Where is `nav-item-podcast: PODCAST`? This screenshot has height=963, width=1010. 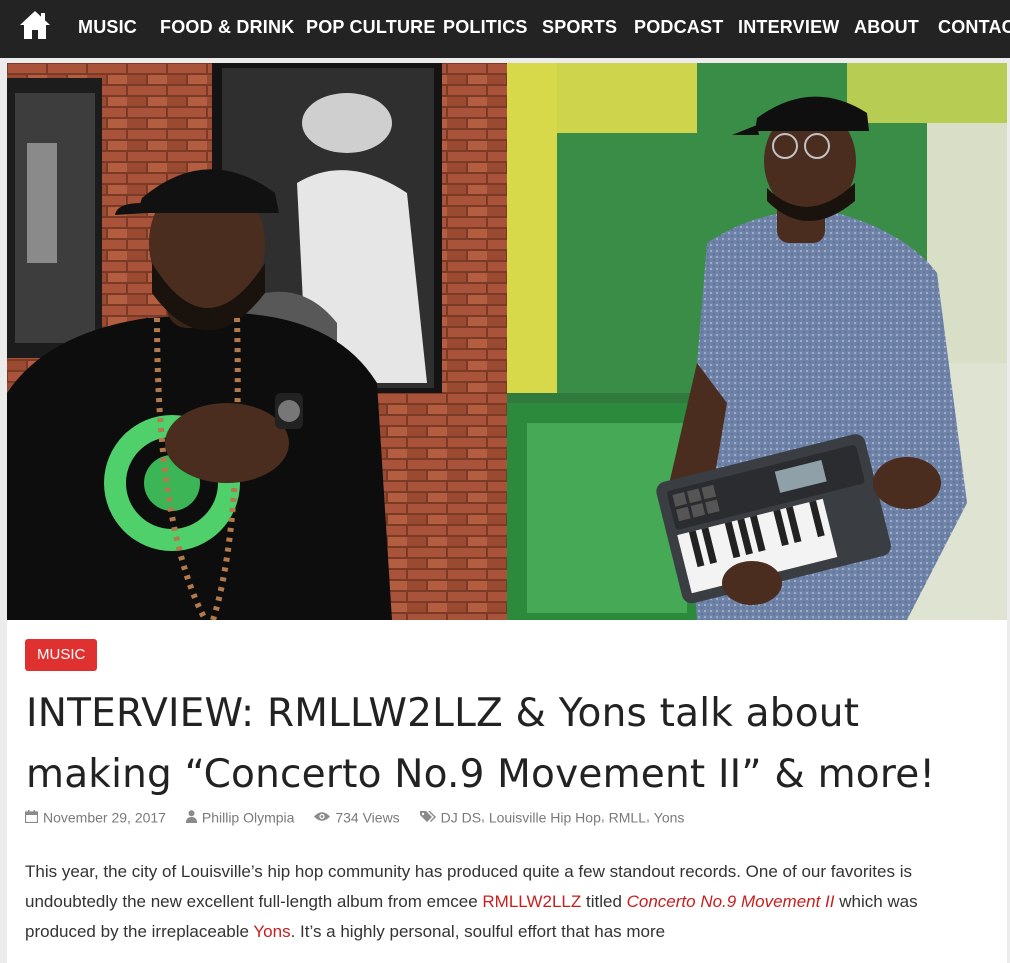
nav-item-podcast: PODCAST is located at coordinates (678, 27).